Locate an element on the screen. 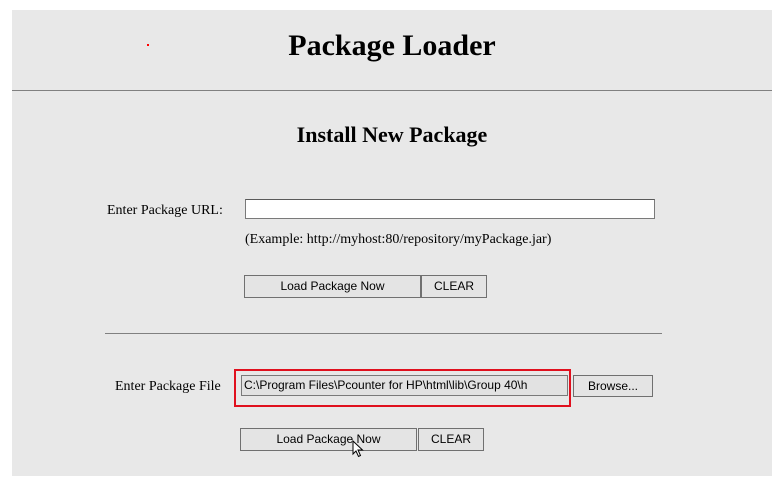 The height and width of the screenshot is (478, 772). load-package-url-button: Load Package Now is located at coordinates (332, 286).